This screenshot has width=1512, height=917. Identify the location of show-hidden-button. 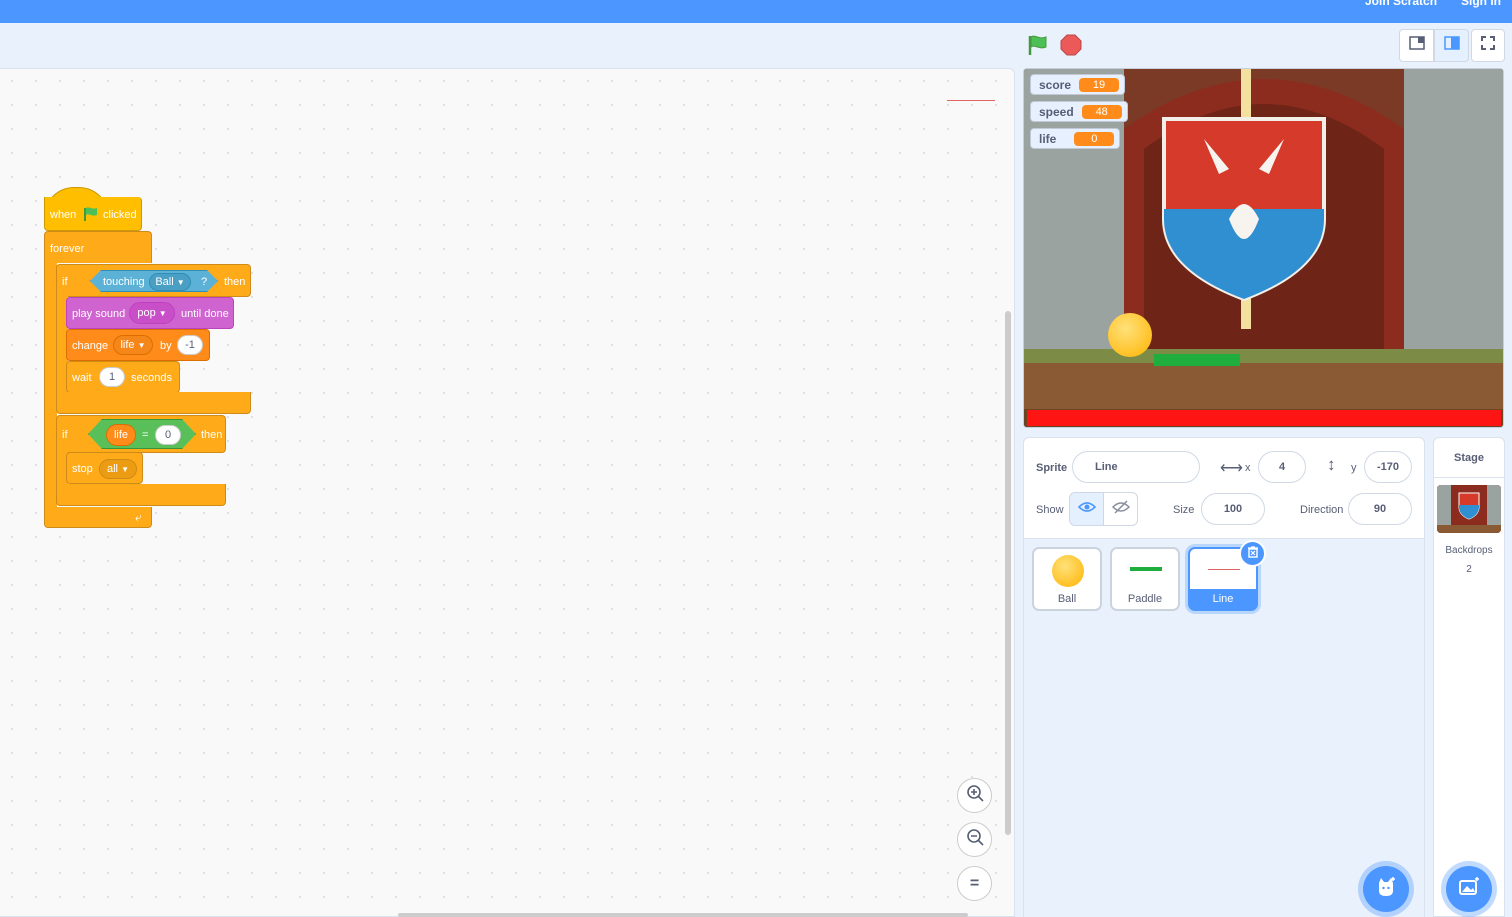
(1120, 509).